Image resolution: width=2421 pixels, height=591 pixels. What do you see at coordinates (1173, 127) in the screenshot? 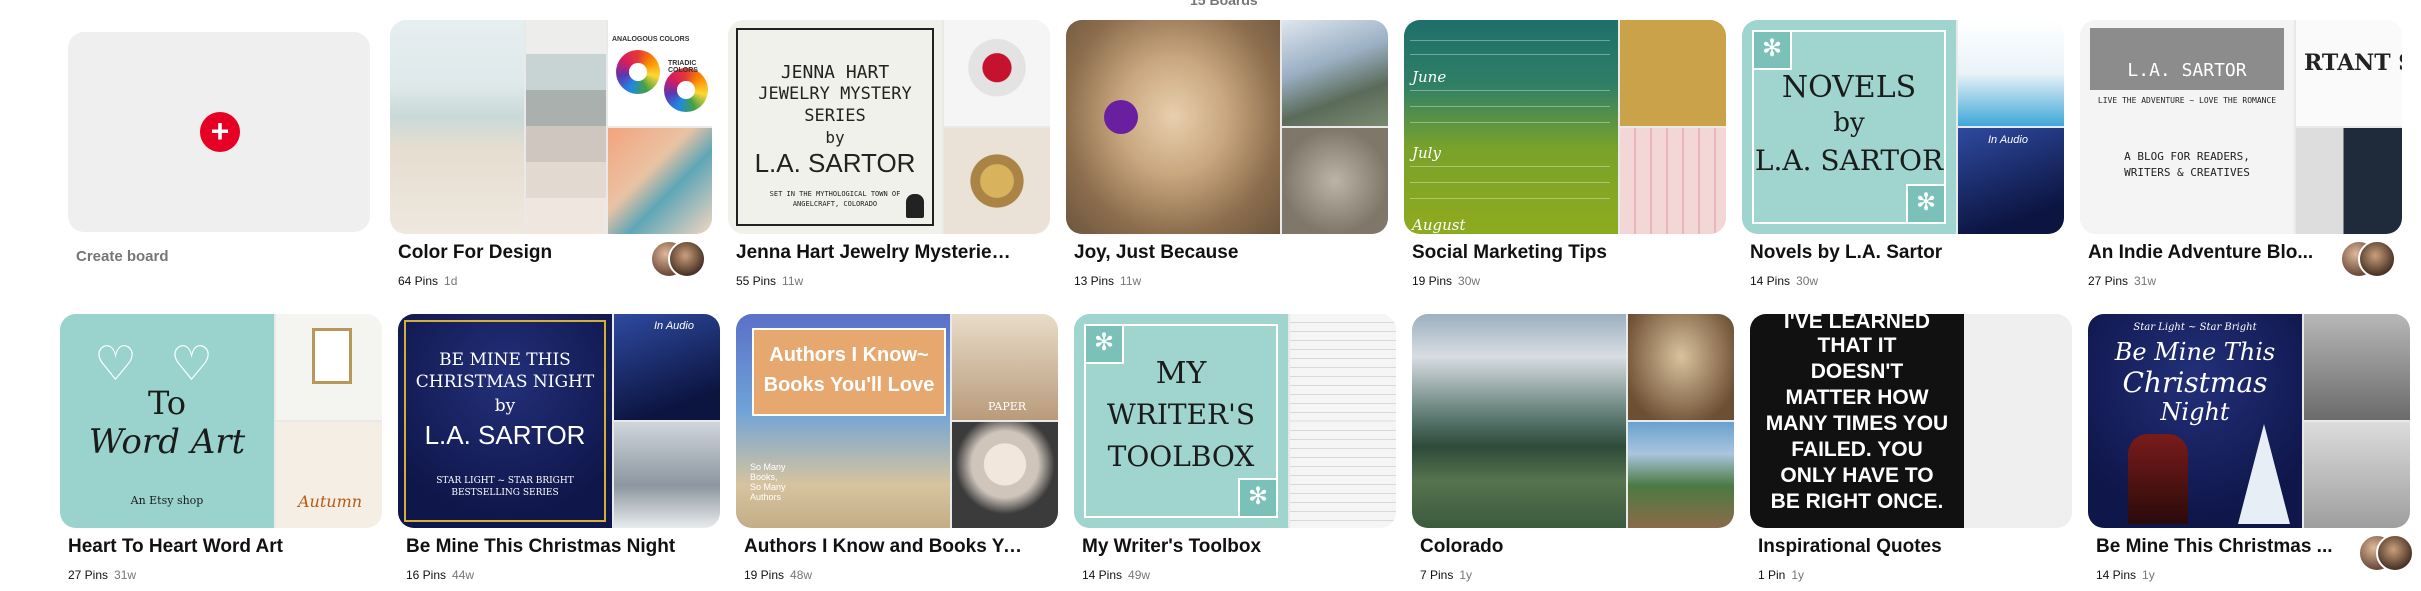
I see `puppy-image` at bounding box center [1173, 127].